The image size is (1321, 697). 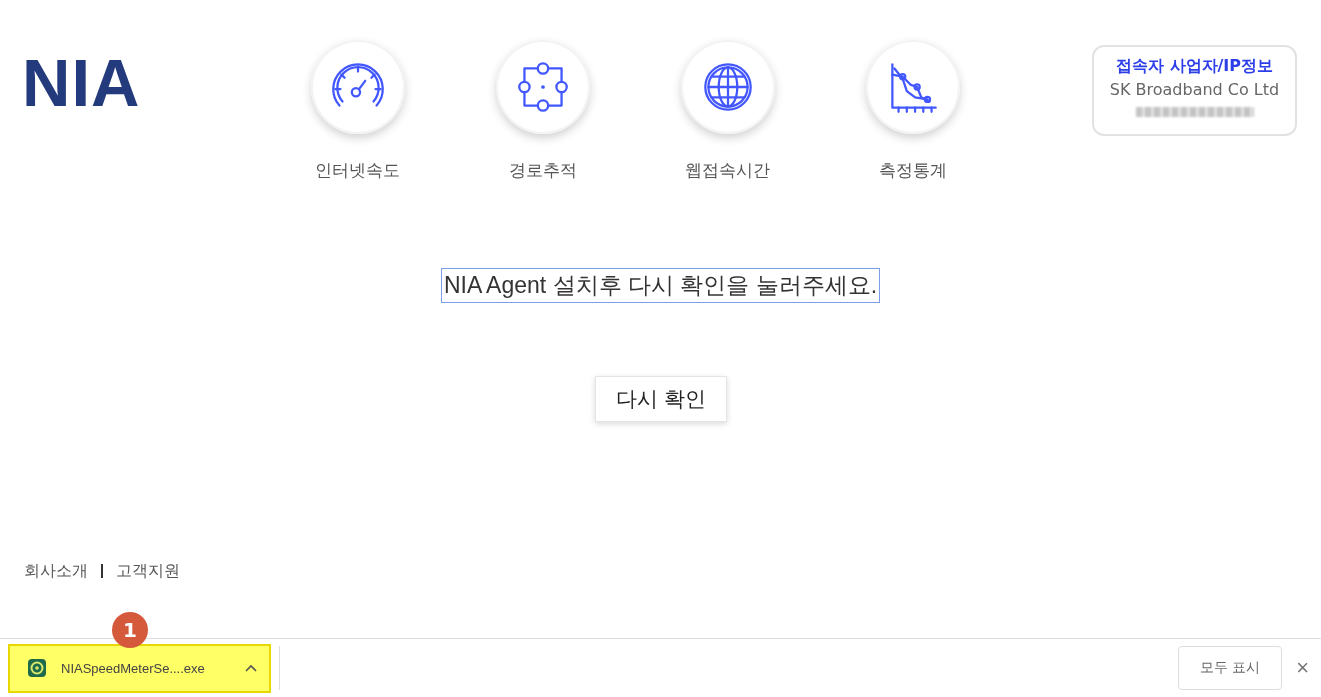 What do you see at coordinates (912, 170) in the screenshot?
I see `nav-label: 측정통계` at bounding box center [912, 170].